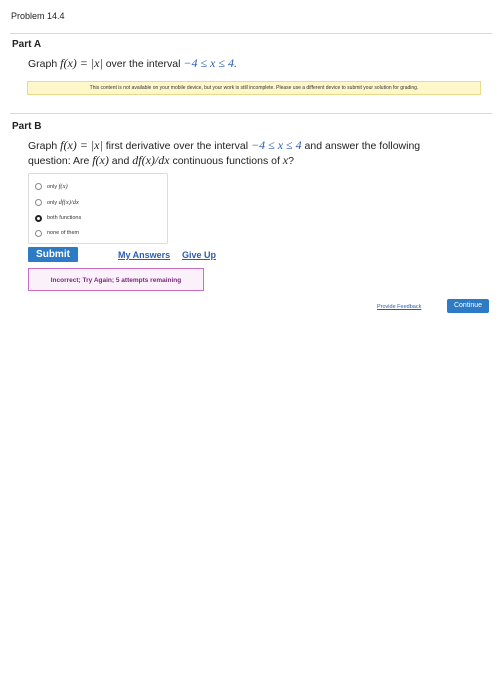 The image size is (502, 700). I want to click on option-none: none of them, so click(57, 233).